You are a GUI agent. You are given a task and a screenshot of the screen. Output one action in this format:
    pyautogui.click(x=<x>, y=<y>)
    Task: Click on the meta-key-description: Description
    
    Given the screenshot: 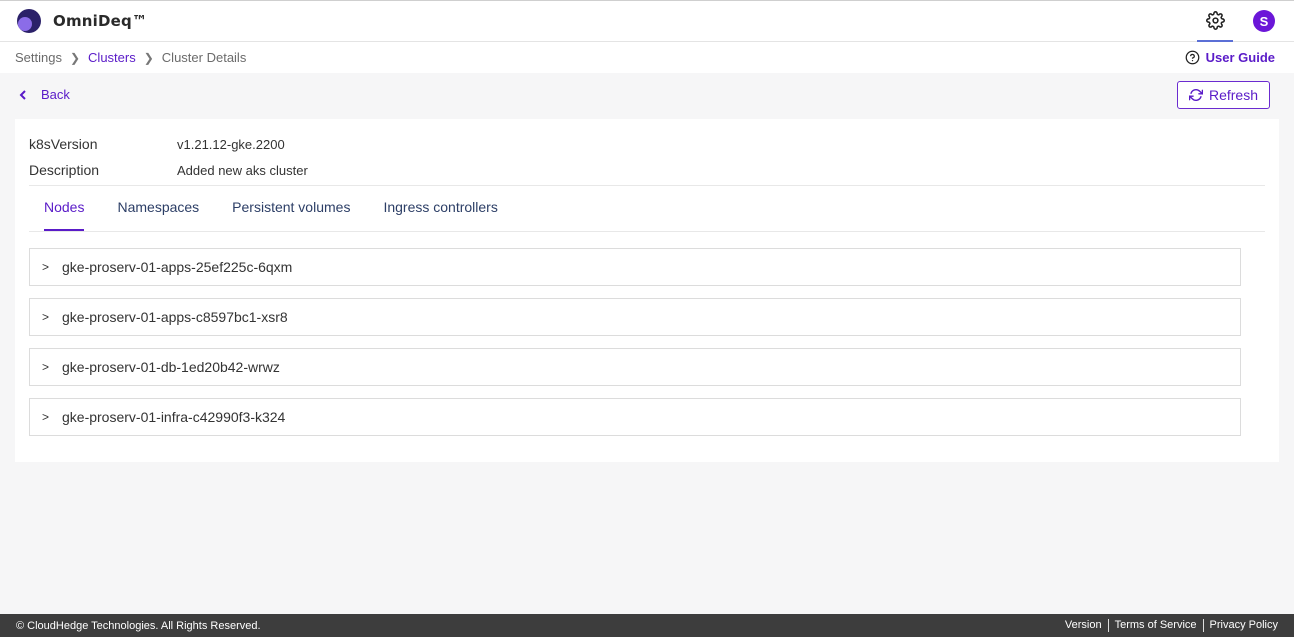 What is the action you would take?
    pyautogui.click(x=64, y=170)
    